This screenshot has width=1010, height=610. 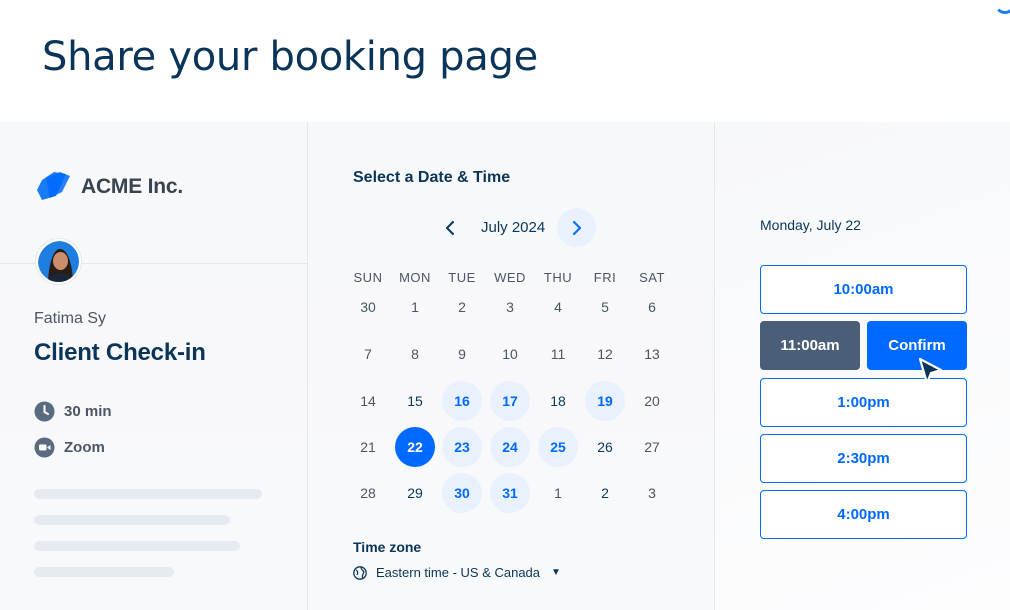 I want to click on calendar-day: 20, so click(x=652, y=401).